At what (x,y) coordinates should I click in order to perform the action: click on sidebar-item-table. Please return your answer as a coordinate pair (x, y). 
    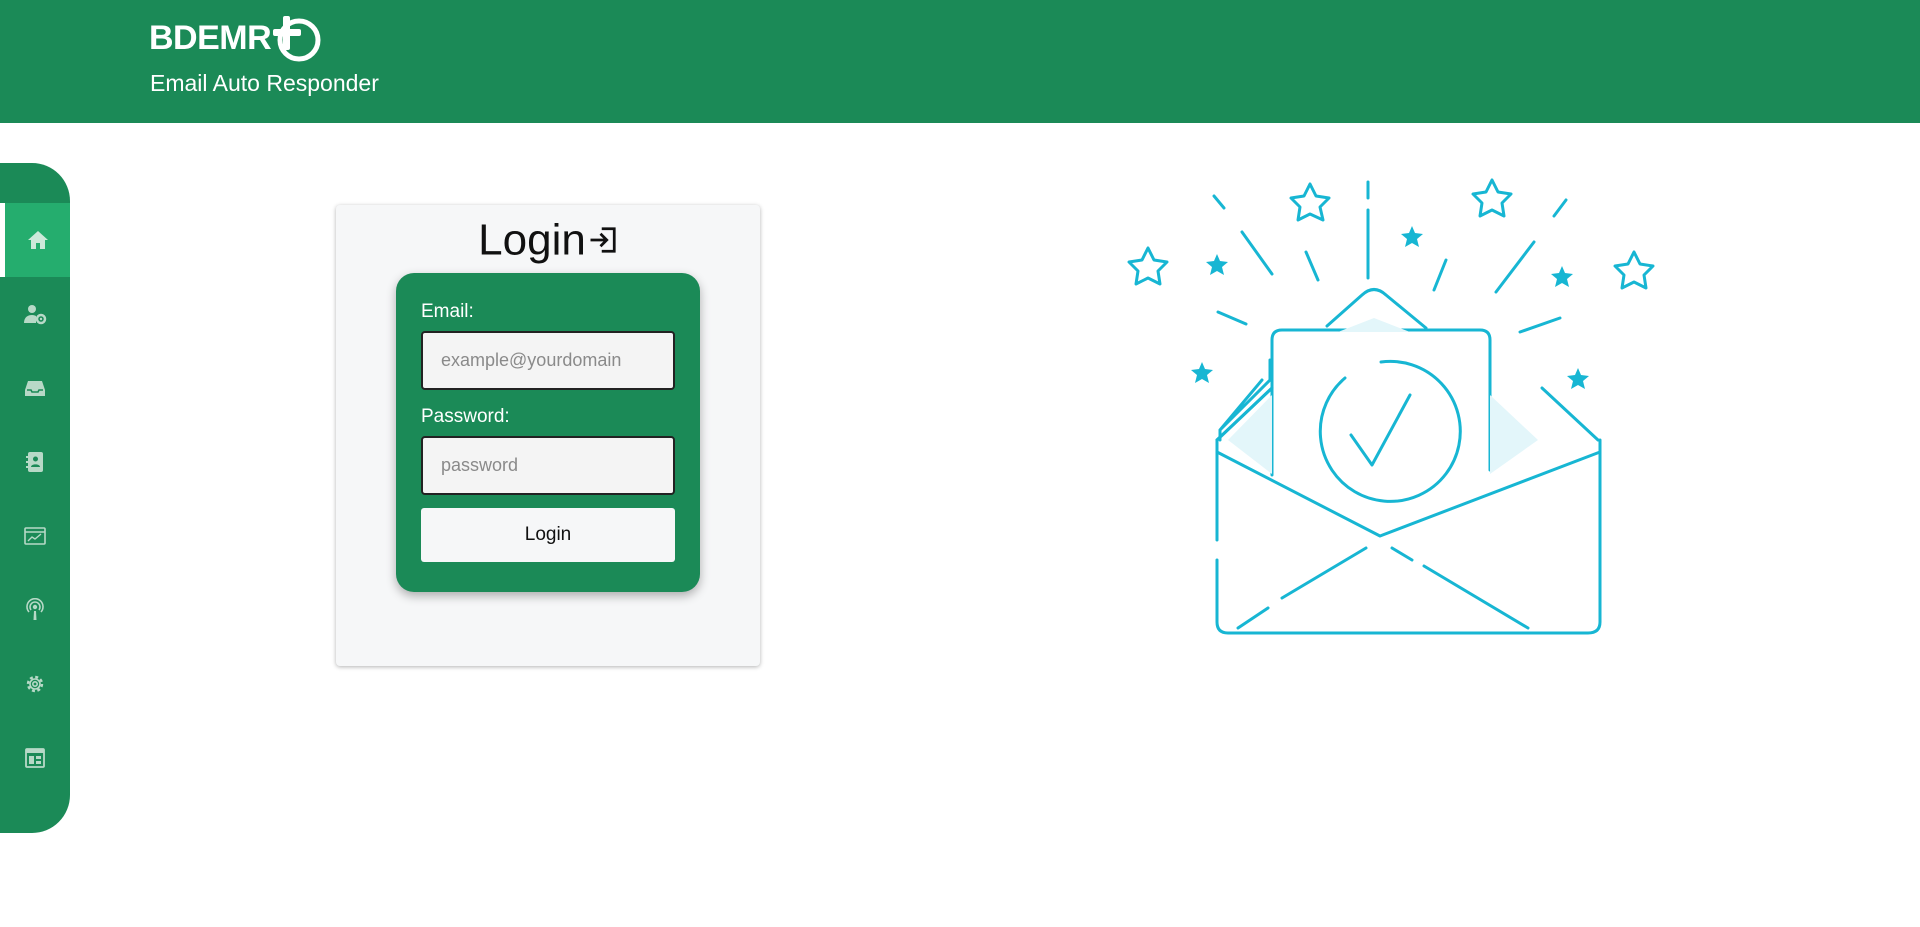
    Looking at the image, I should click on (35, 758).